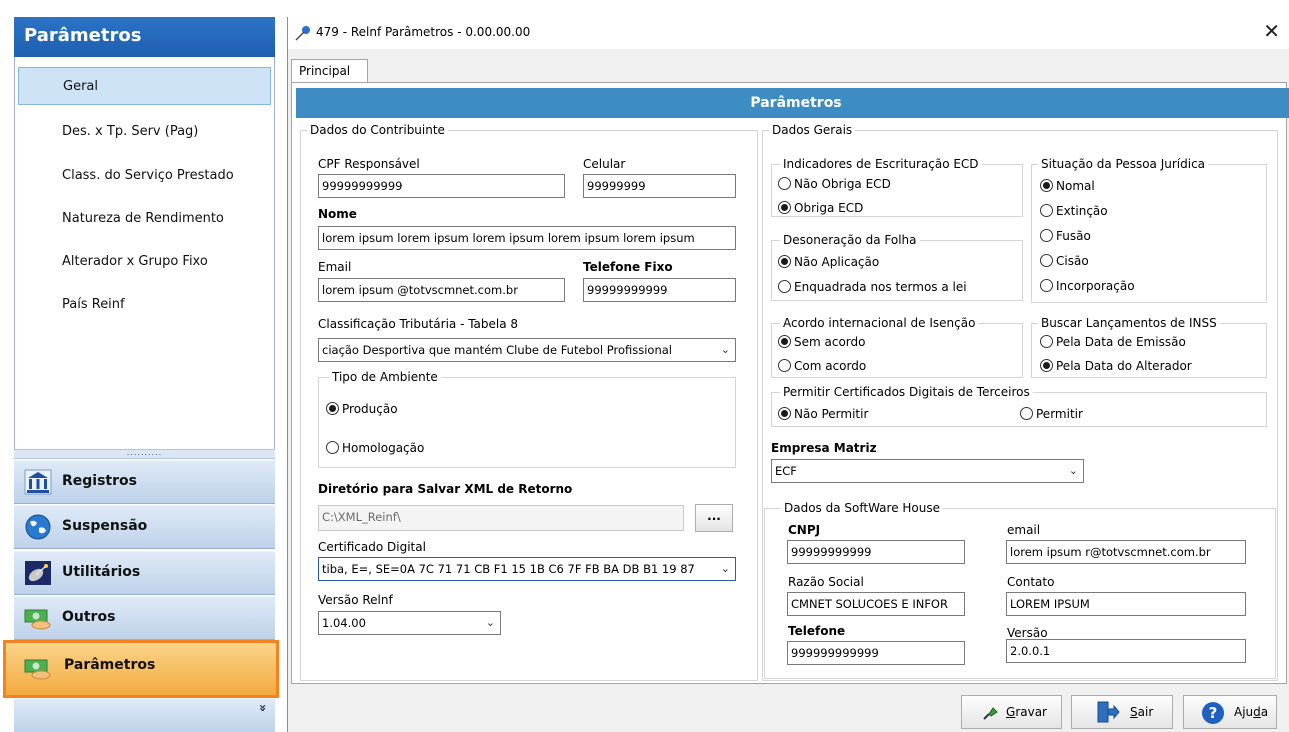 The image size is (1289, 732). I want to click on module-registros-button: Registros, so click(144, 482).